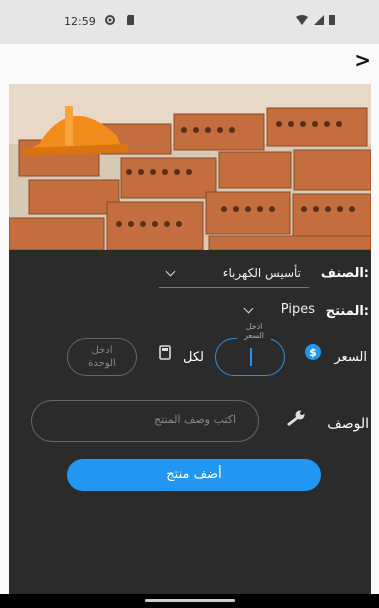 The width and height of the screenshot is (379, 608). Describe the element at coordinates (80, 21) in the screenshot. I see `status-time: 12:59` at that location.